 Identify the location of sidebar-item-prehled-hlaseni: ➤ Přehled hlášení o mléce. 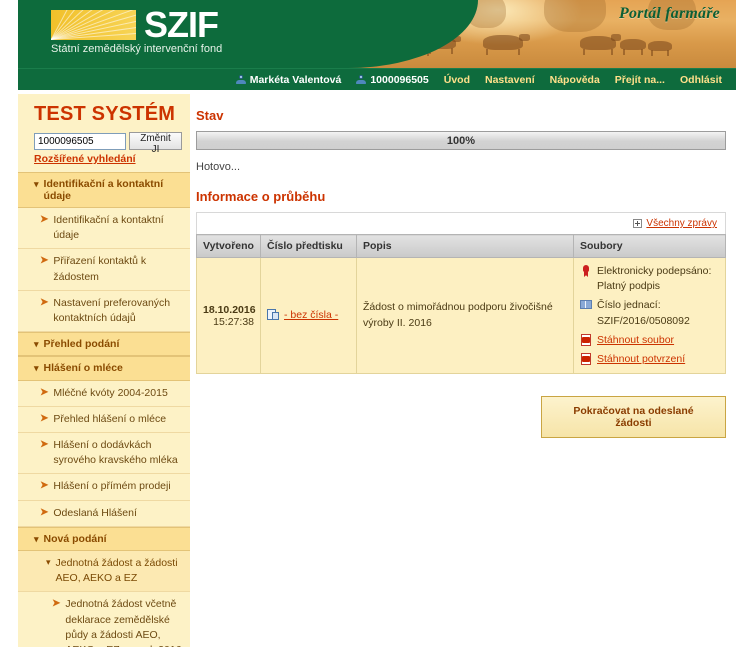
(104, 420).